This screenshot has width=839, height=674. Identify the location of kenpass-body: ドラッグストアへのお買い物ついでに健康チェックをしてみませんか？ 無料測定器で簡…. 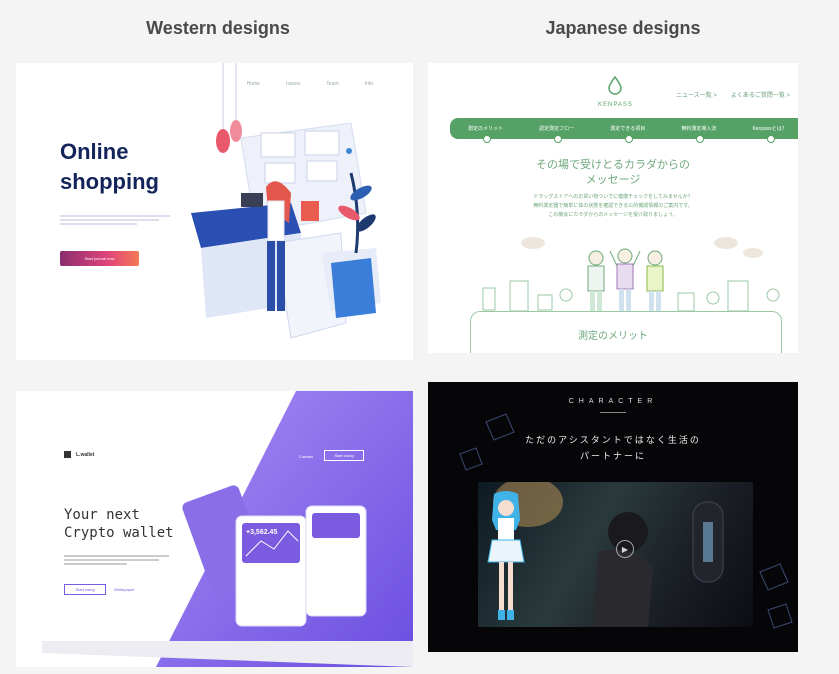
(613, 206).